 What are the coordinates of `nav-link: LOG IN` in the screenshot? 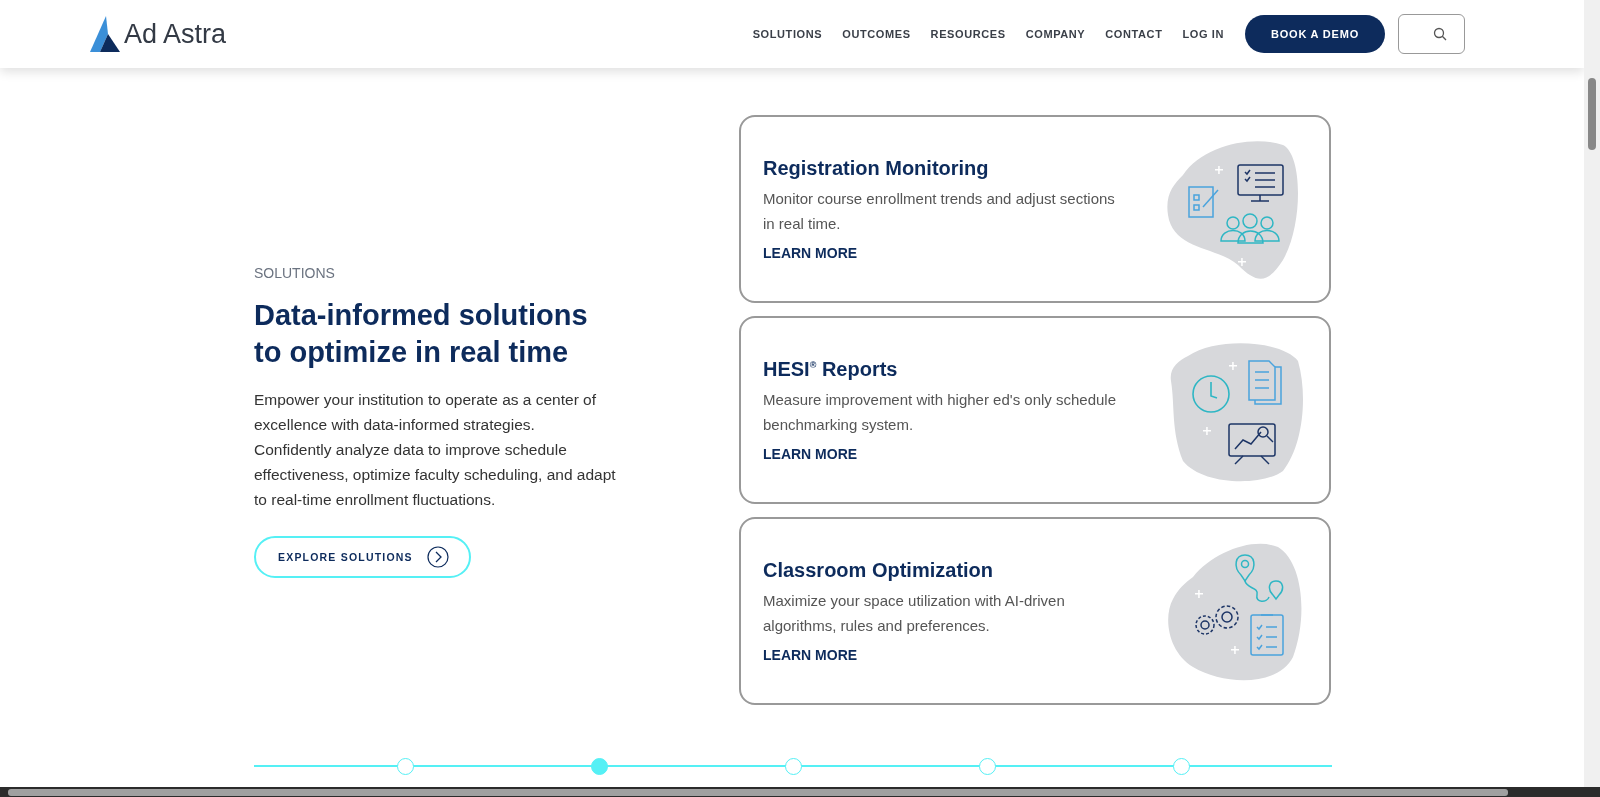 It's located at (1203, 34).